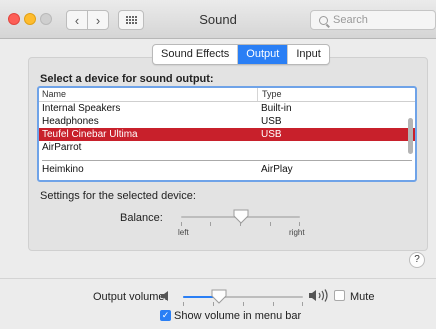  Describe the element at coordinates (339, 295) in the screenshot. I see `mute-checkbox` at that location.